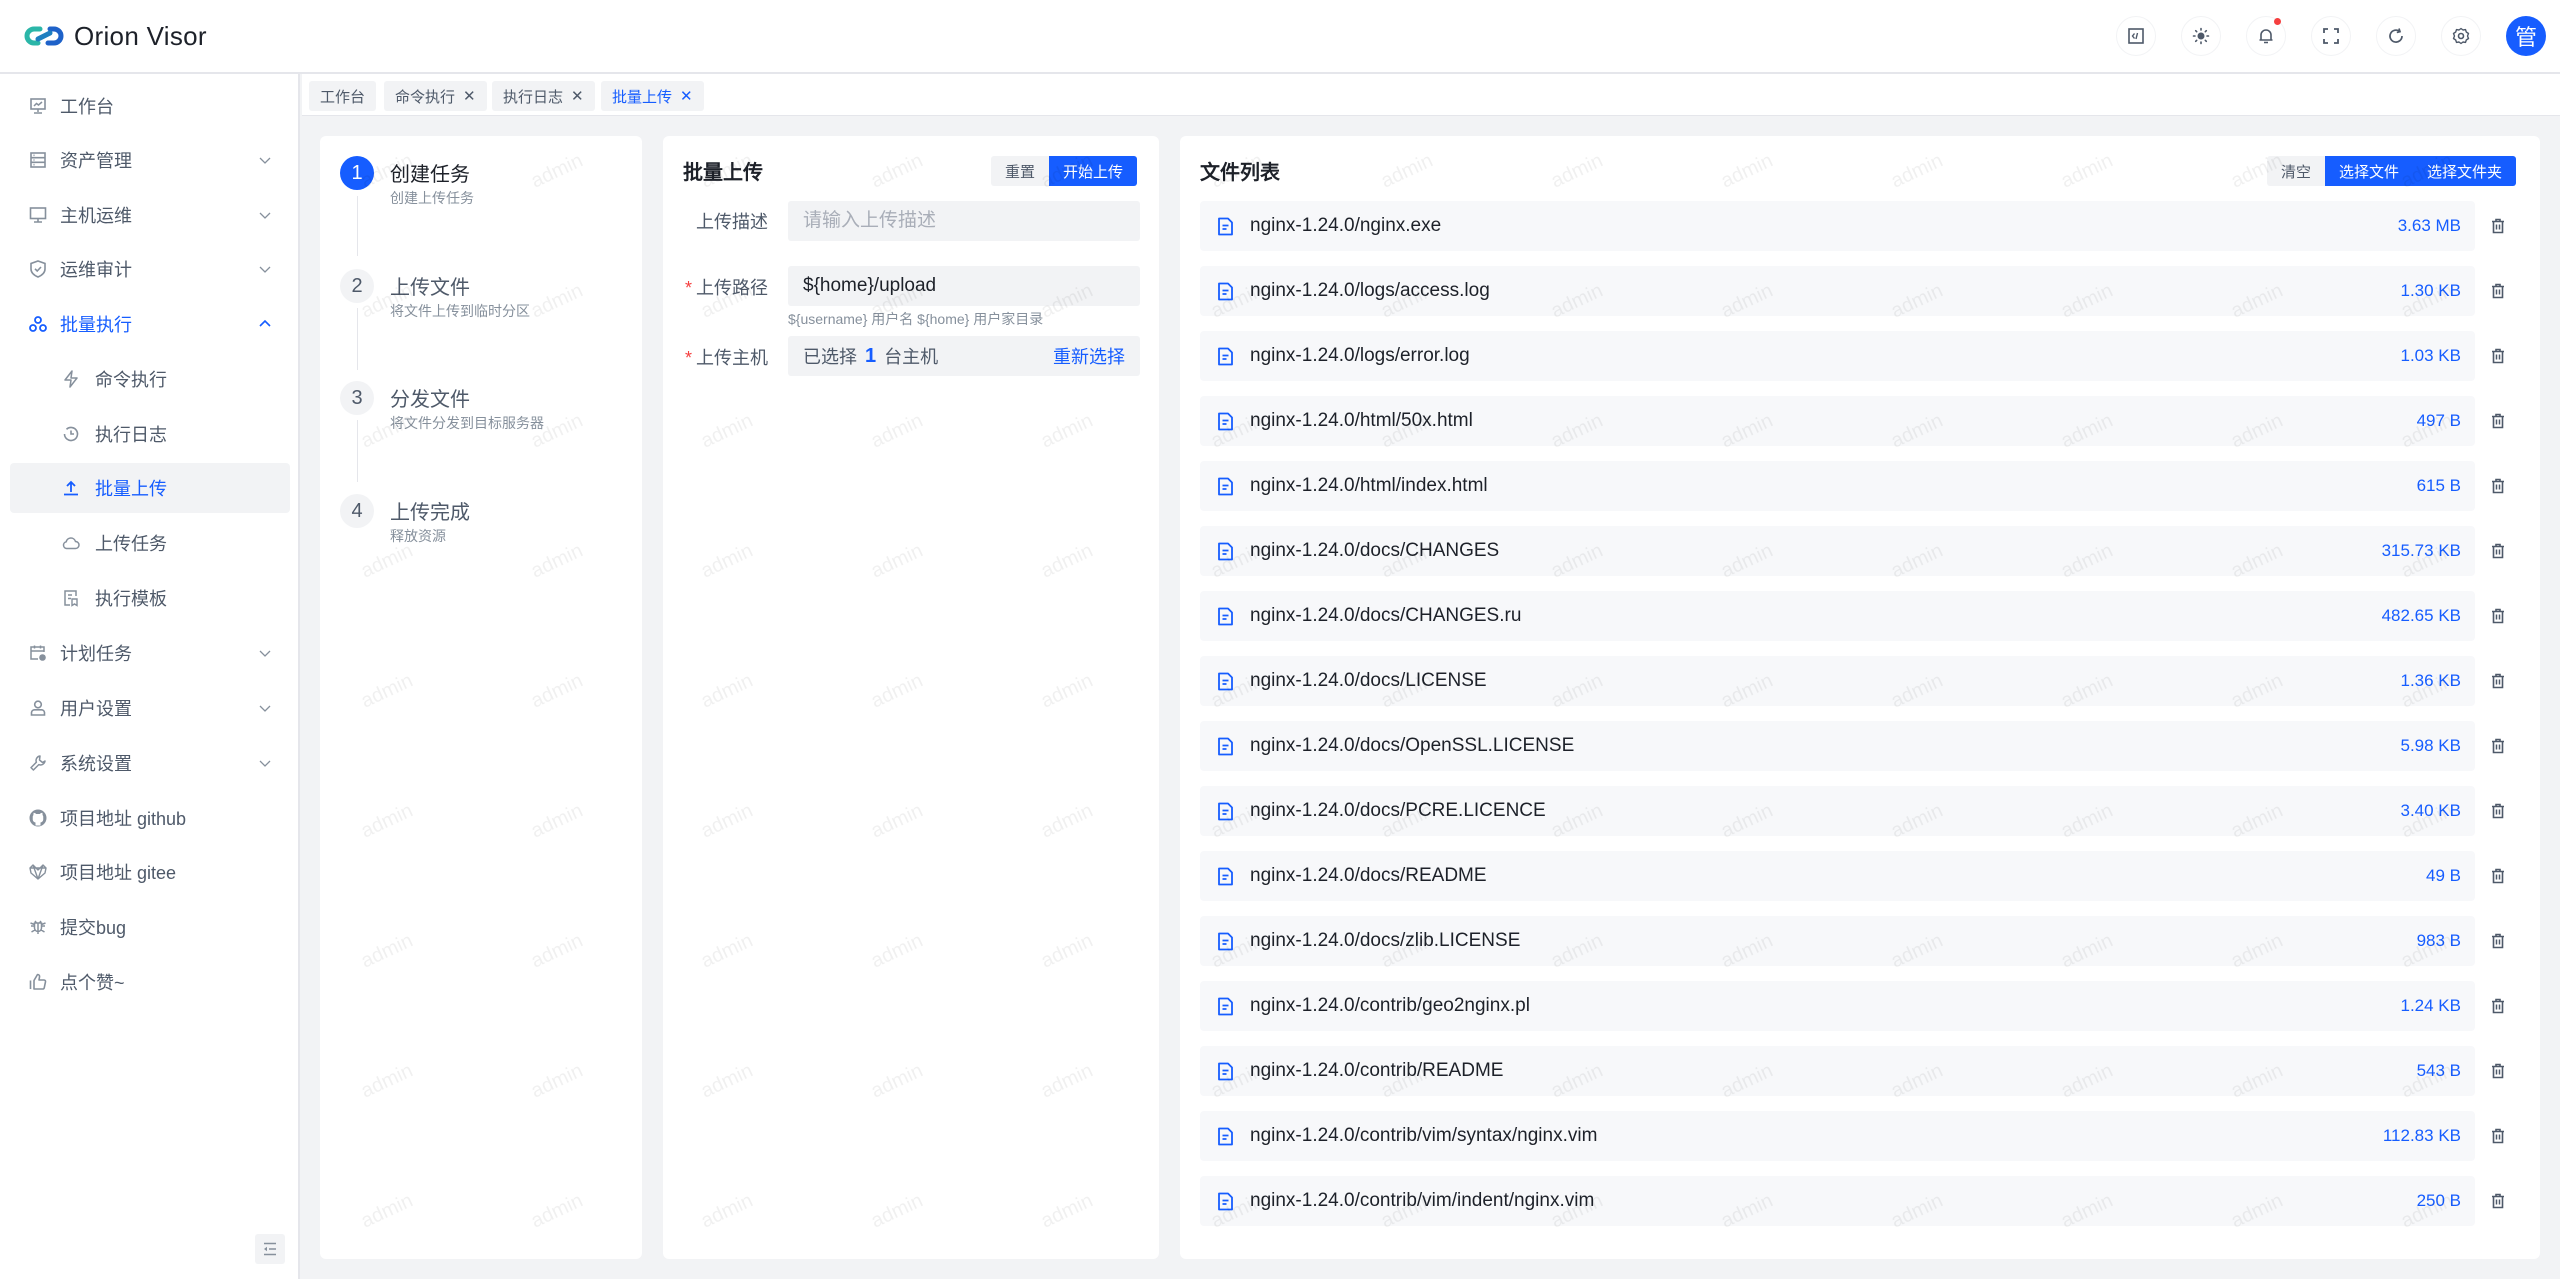  What do you see at coordinates (2431, 745) in the screenshot?
I see `file-size: 5.98 KB` at bounding box center [2431, 745].